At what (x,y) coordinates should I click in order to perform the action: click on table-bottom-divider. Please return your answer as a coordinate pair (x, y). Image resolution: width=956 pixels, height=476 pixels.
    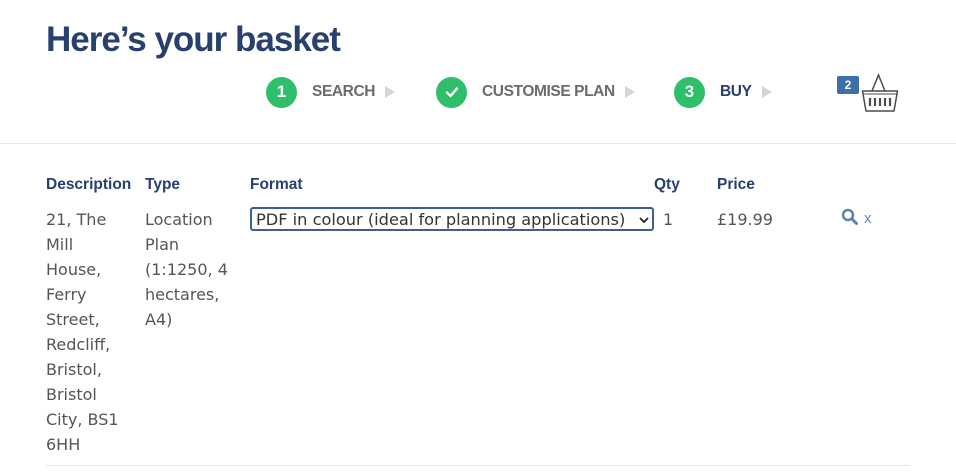
    Looking at the image, I should click on (478, 465).